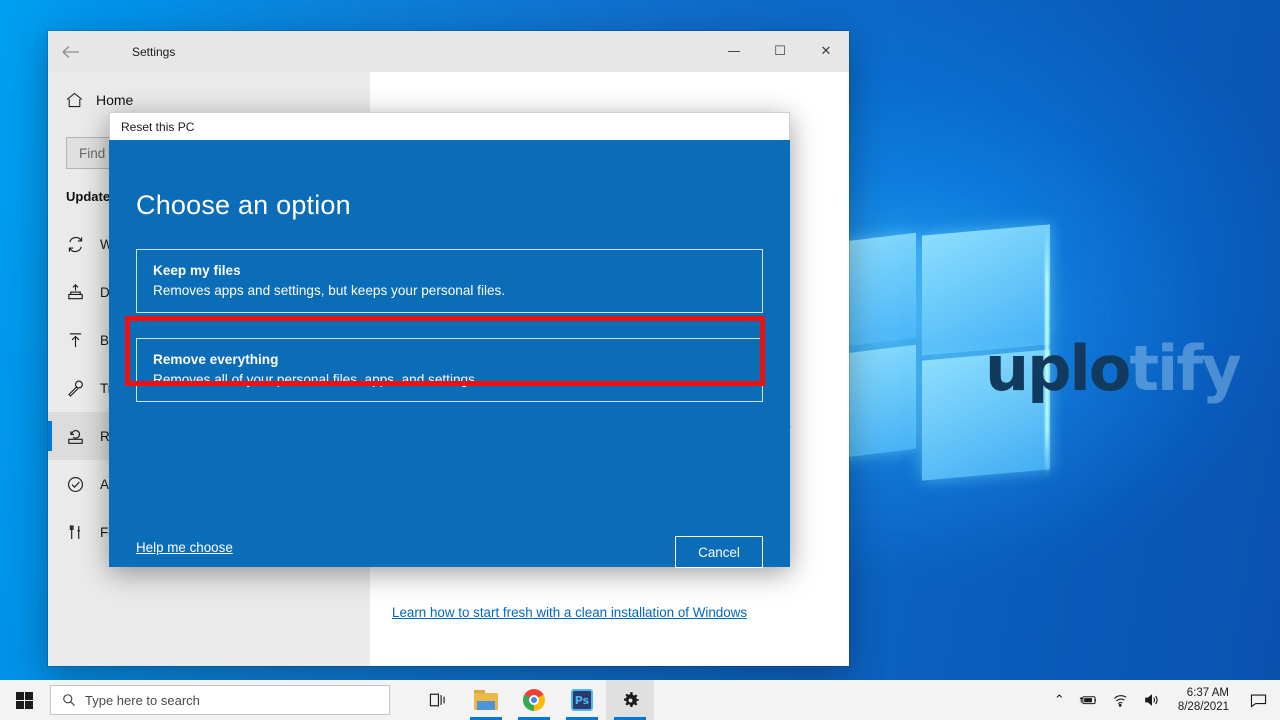 The width and height of the screenshot is (1280, 720). Describe the element at coordinates (1204, 700) in the screenshot. I see `taskbar-clock: 6:37 AM 8/28/2021` at that location.